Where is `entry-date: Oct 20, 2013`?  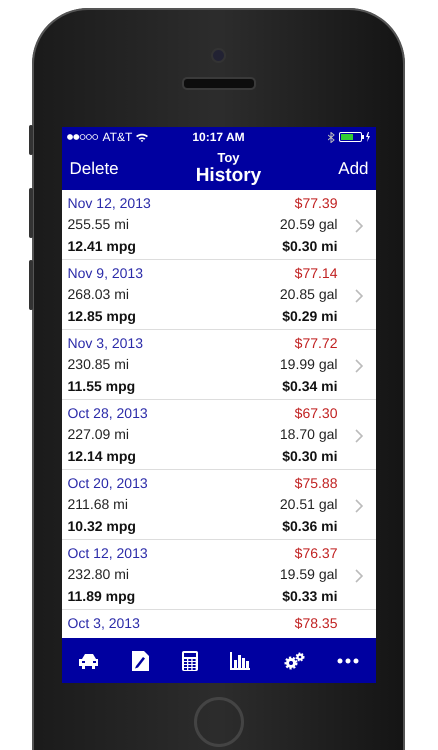
entry-date: Oct 20, 2013 is located at coordinates (108, 482).